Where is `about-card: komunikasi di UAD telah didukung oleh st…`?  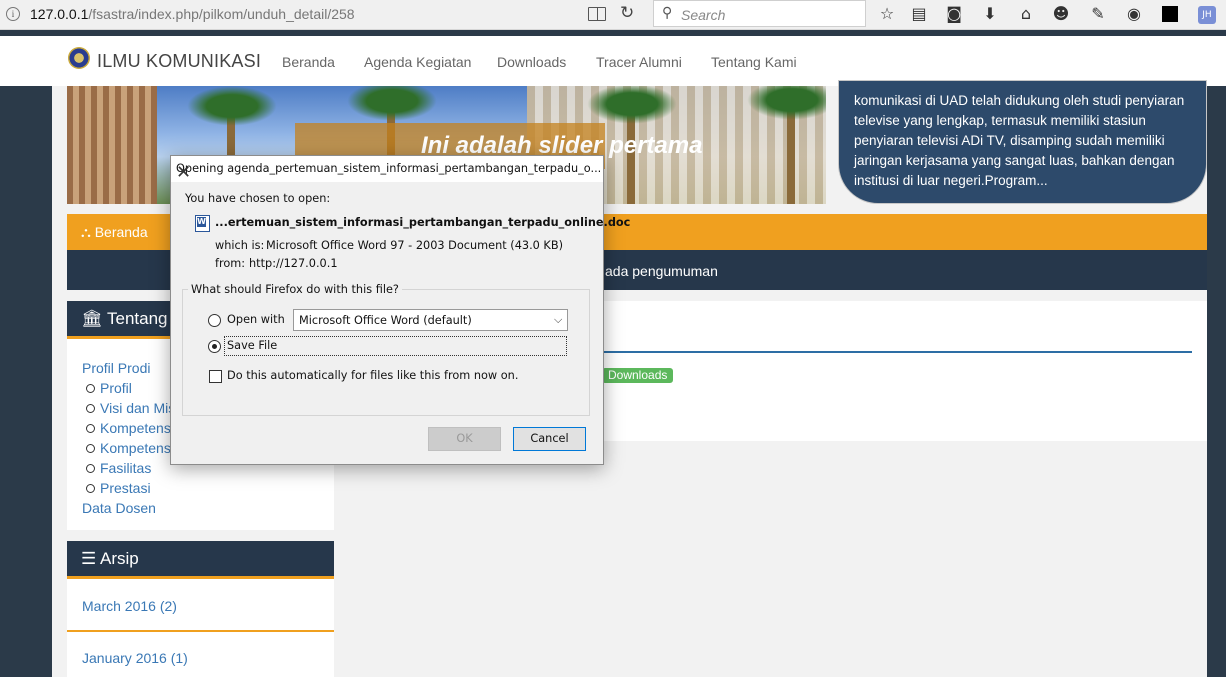 about-card: komunikasi di UAD telah didukung oleh st… is located at coordinates (1022, 142).